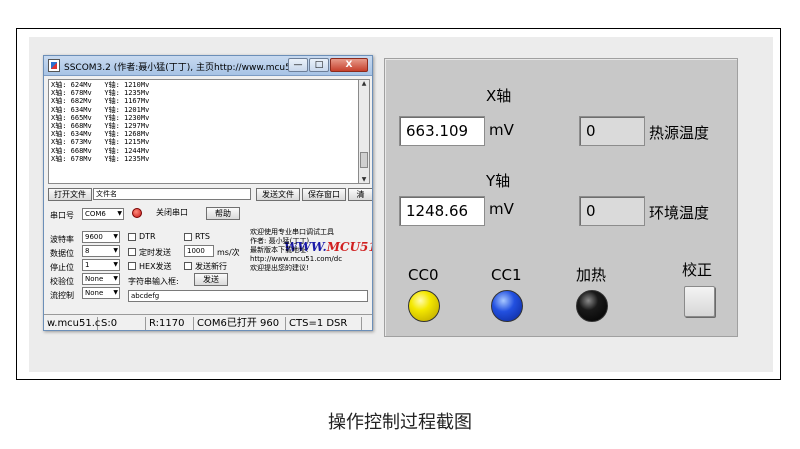 The height and width of the screenshot is (449, 800). I want to click on x-axis-label: X轴, so click(499, 96).